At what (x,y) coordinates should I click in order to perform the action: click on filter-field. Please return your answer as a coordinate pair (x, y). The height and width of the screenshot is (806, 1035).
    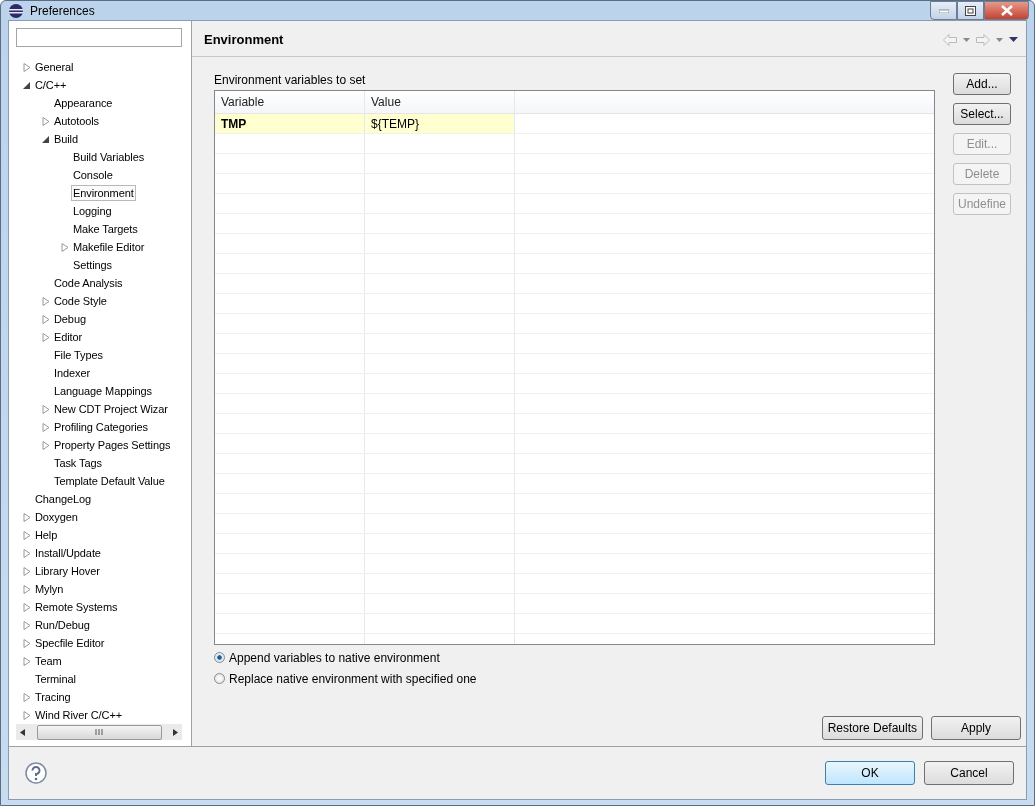
    Looking at the image, I should click on (99, 37).